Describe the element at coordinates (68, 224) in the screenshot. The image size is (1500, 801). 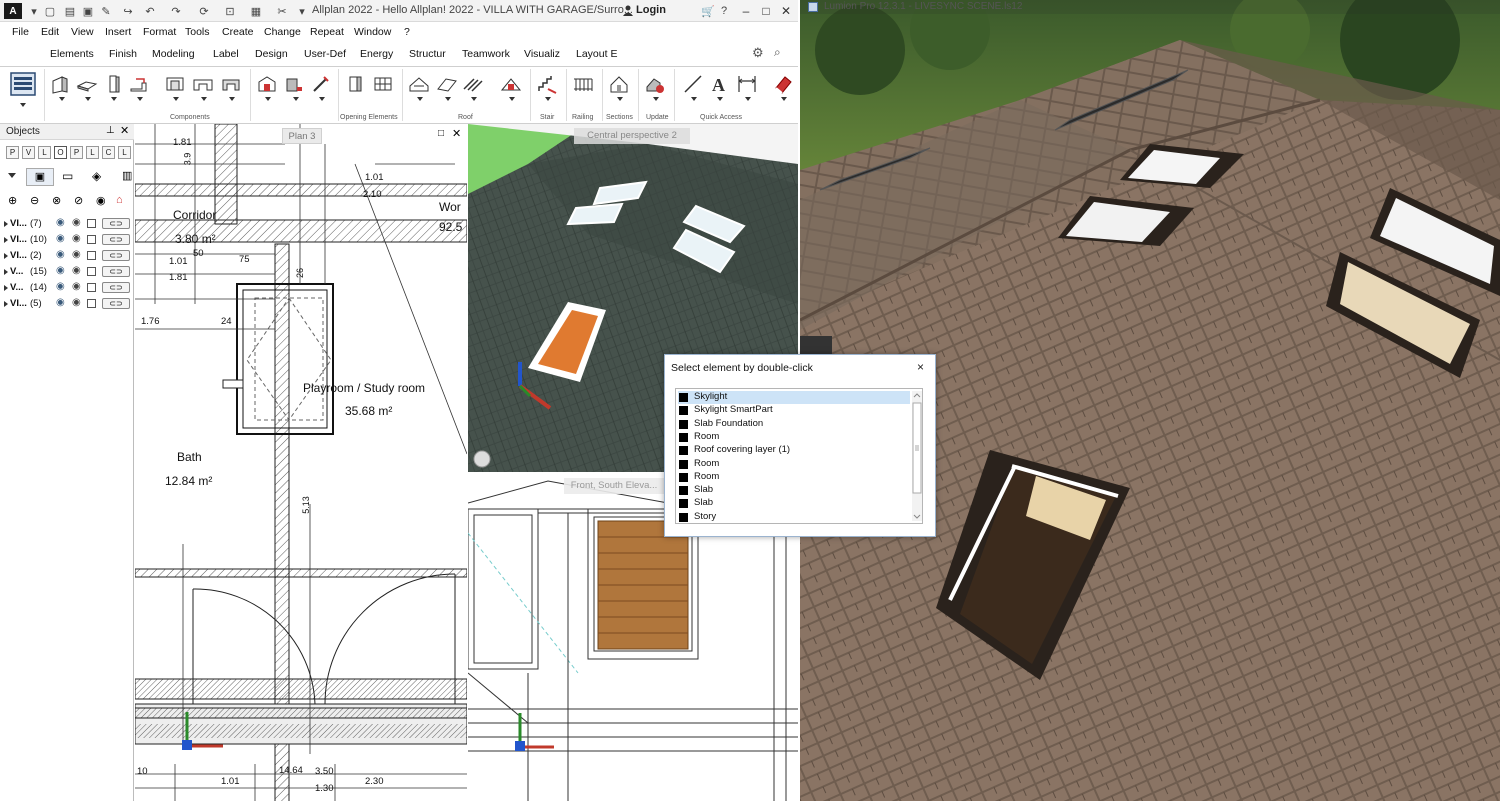
I see `object-tree-row: VI... (7) ◉ ◉ ⊂⊃` at that location.